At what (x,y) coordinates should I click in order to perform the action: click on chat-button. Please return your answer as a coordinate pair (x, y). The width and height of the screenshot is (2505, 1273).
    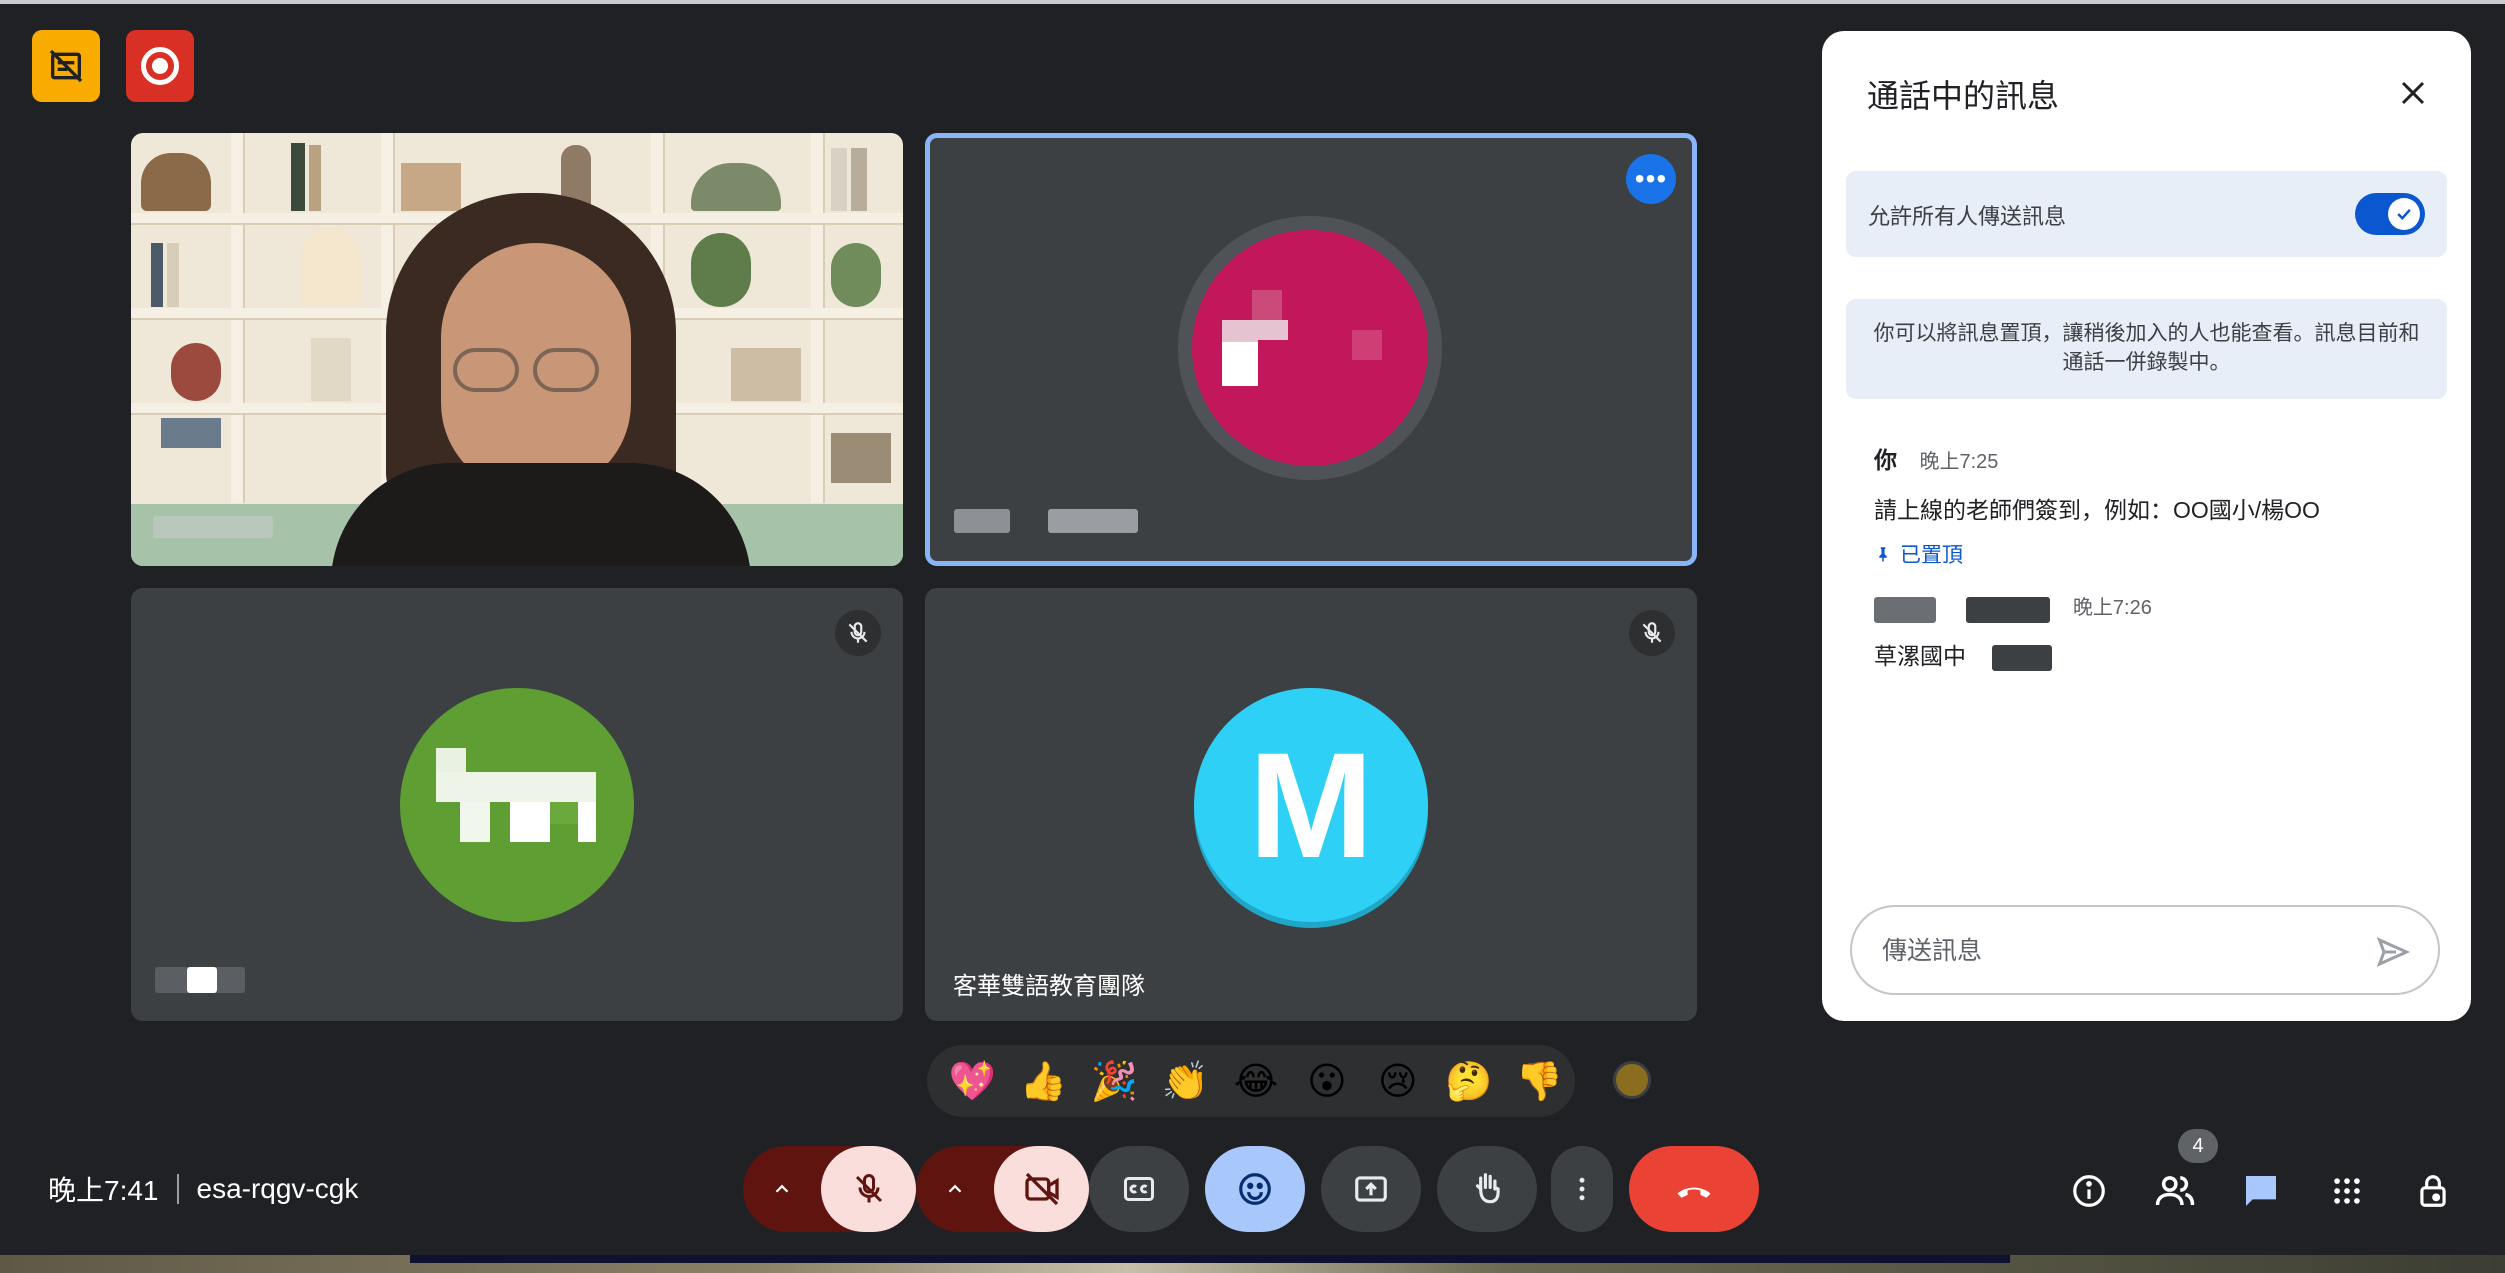
    Looking at the image, I should click on (2261, 1191).